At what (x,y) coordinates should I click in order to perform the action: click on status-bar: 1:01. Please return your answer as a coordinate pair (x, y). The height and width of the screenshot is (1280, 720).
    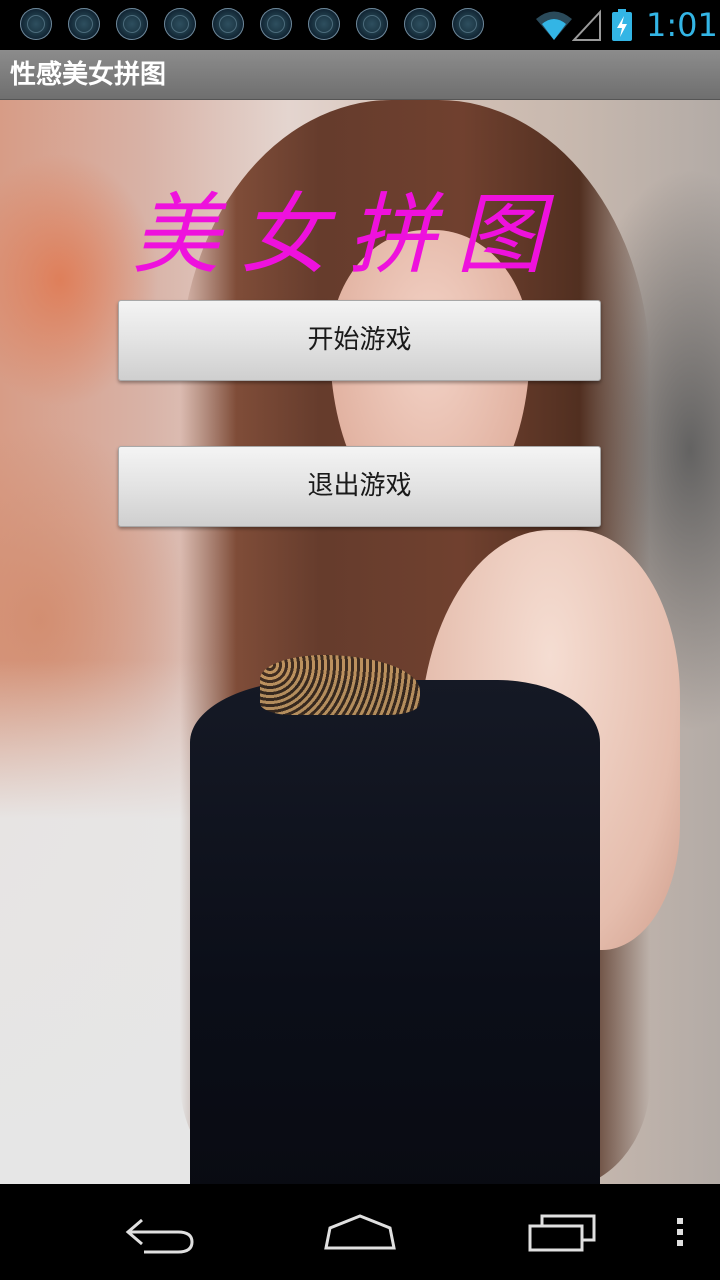
    Looking at the image, I should click on (360, 25).